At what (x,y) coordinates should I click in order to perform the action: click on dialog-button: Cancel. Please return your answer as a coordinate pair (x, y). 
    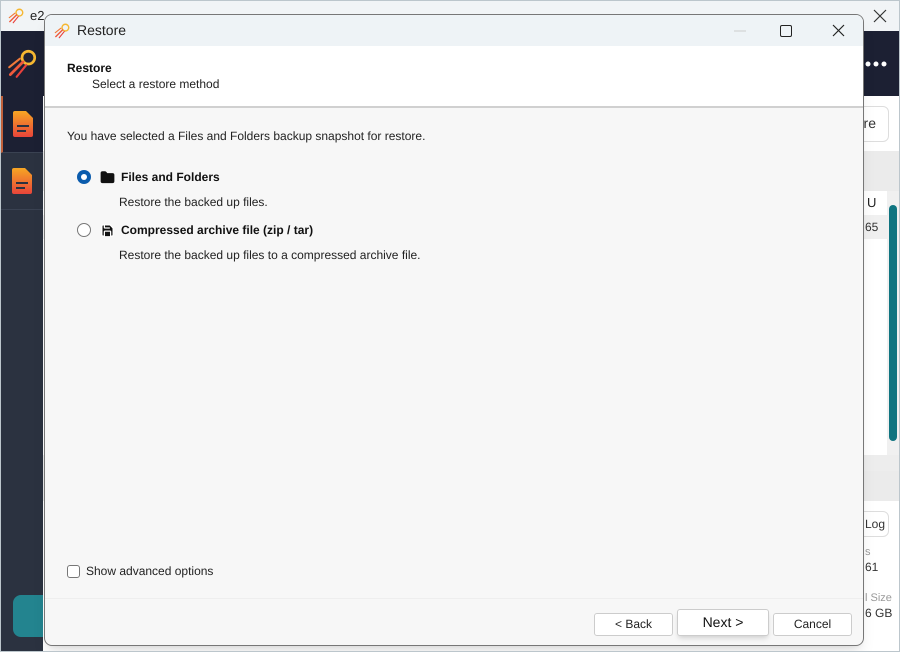
    Looking at the image, I should click on (812, 624).